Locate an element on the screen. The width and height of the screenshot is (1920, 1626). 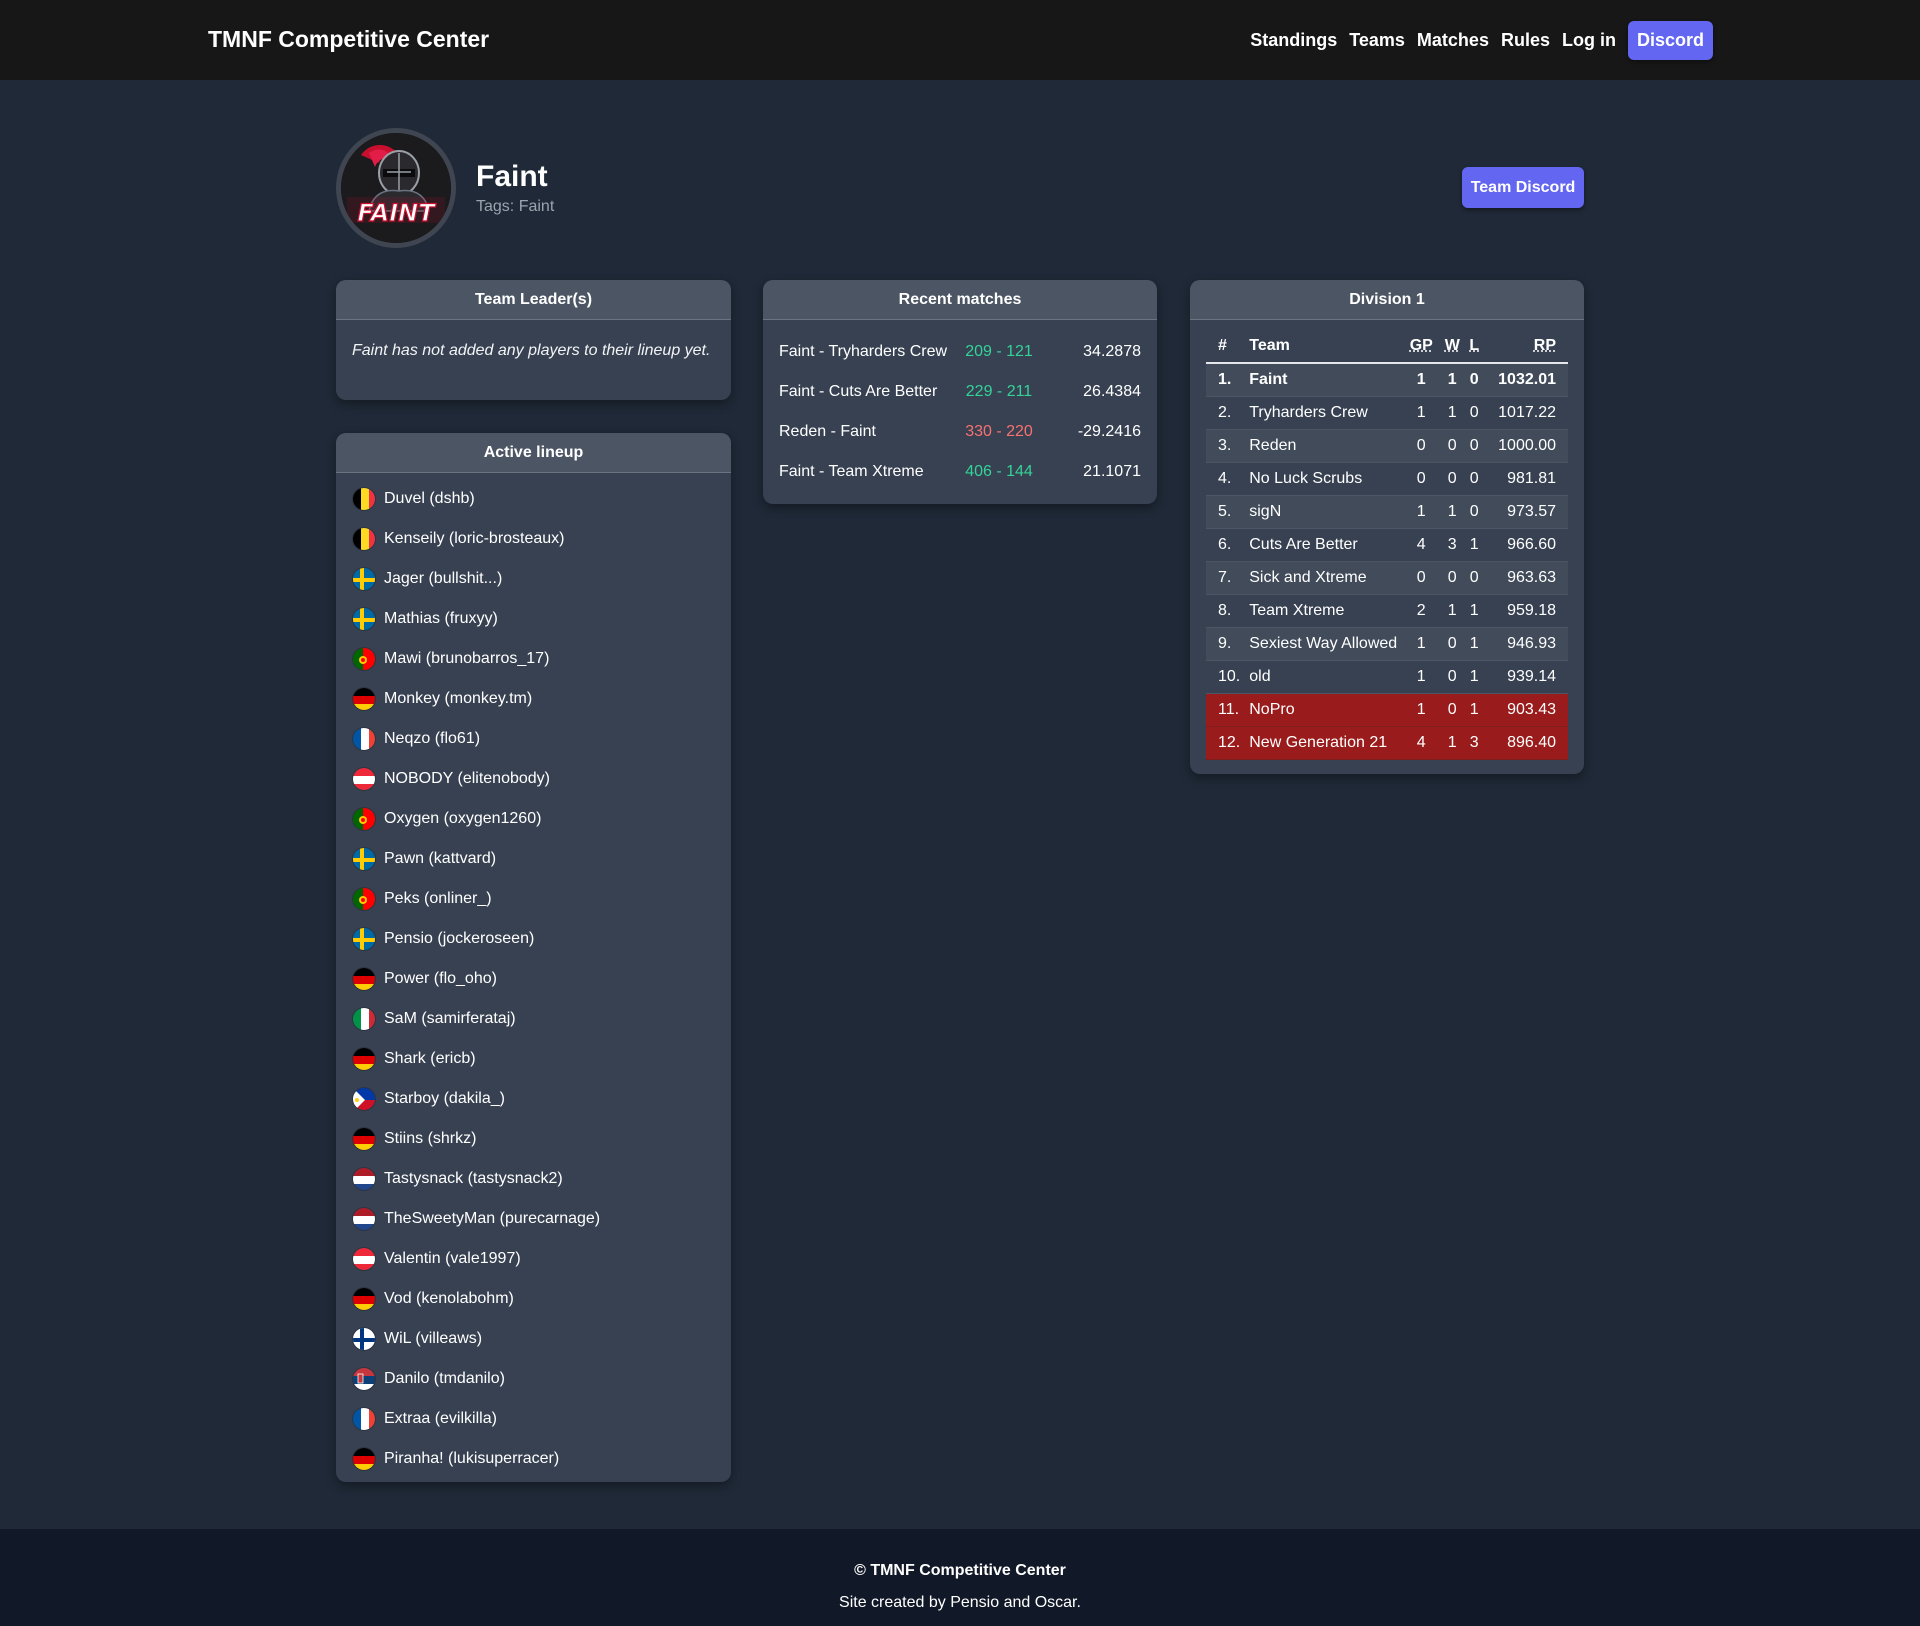
lineup-player-name: Extraa (evilkilla) is located at coordinates (440, 1419).